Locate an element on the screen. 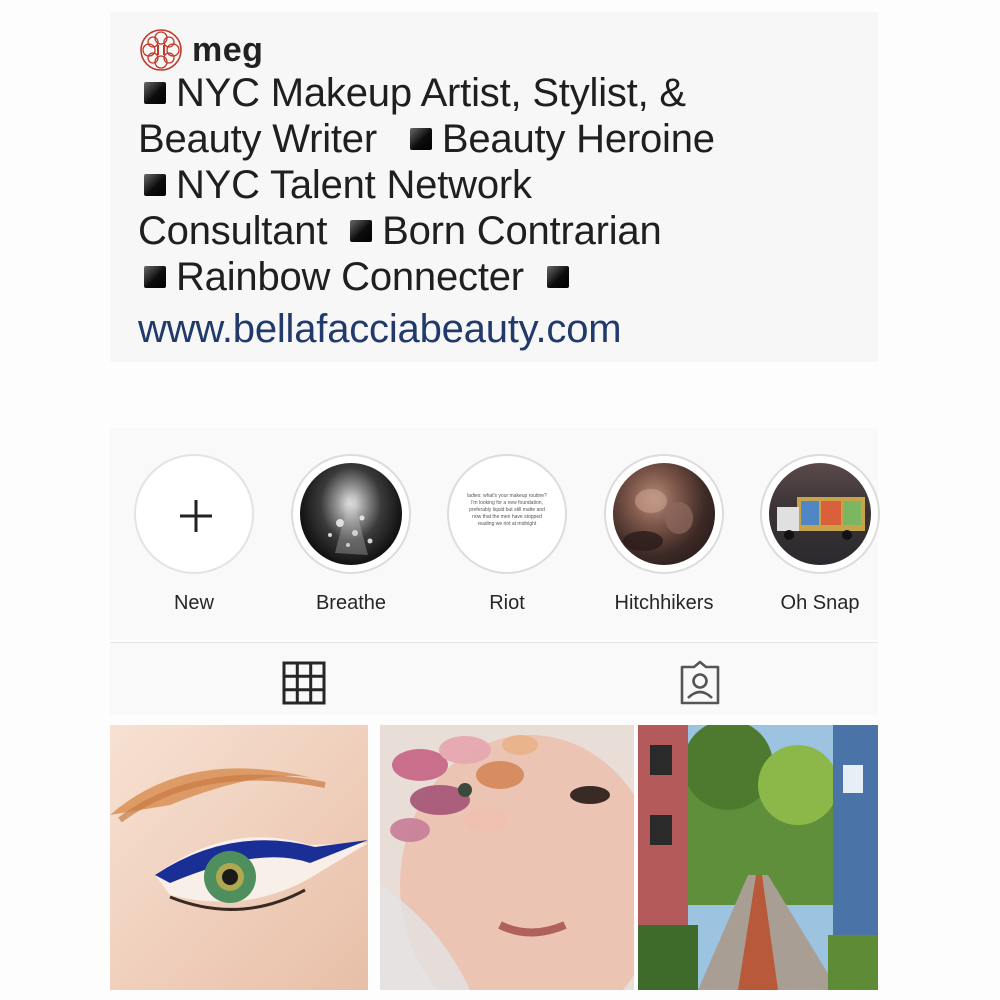  bio-line-3: NYC Talent Network is located at coordinates (335, 185).